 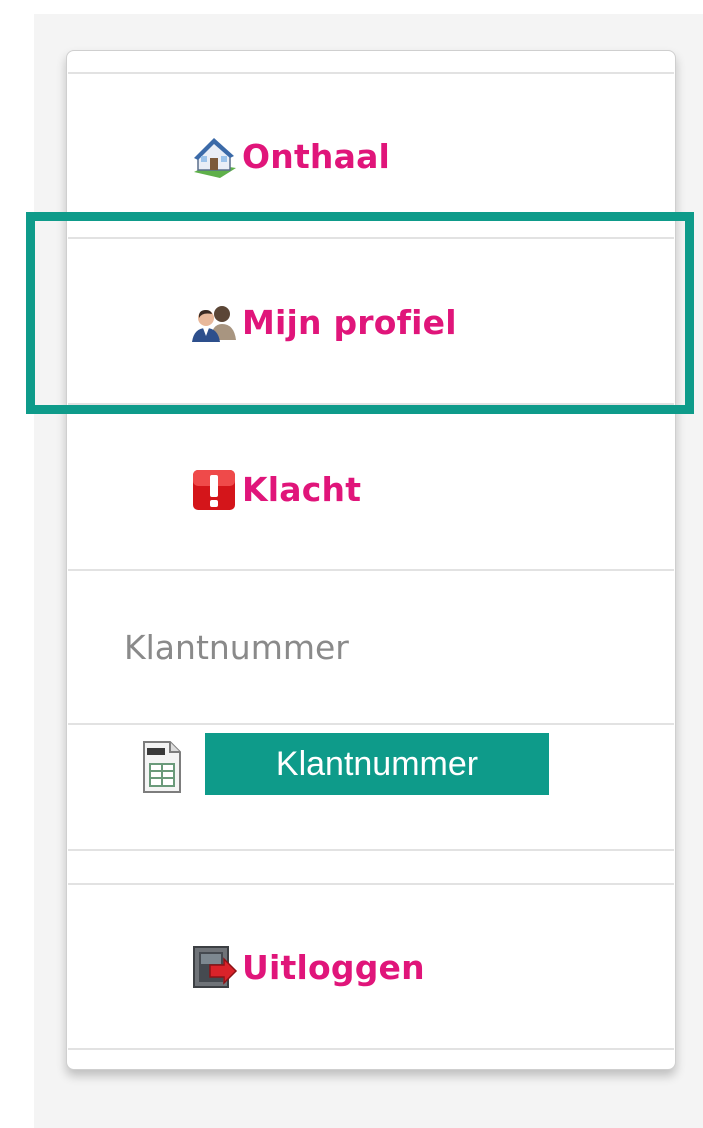 I want to click on menu-item-klacht: Klacht, so click(x=275, y=489).